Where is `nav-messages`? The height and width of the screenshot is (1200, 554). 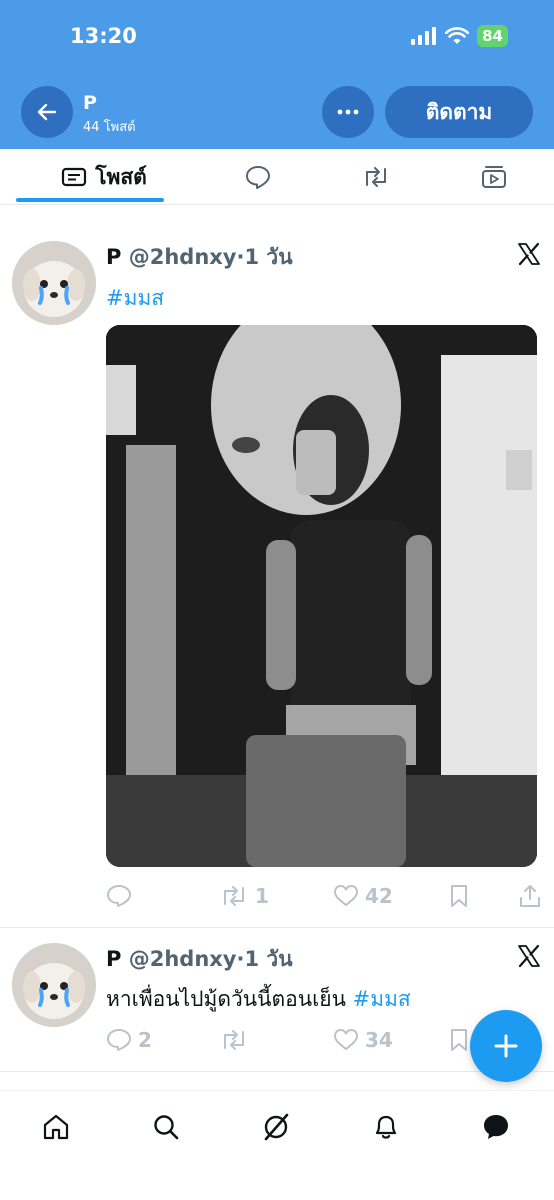
nav-messages is located at coordinates (496, 1127).